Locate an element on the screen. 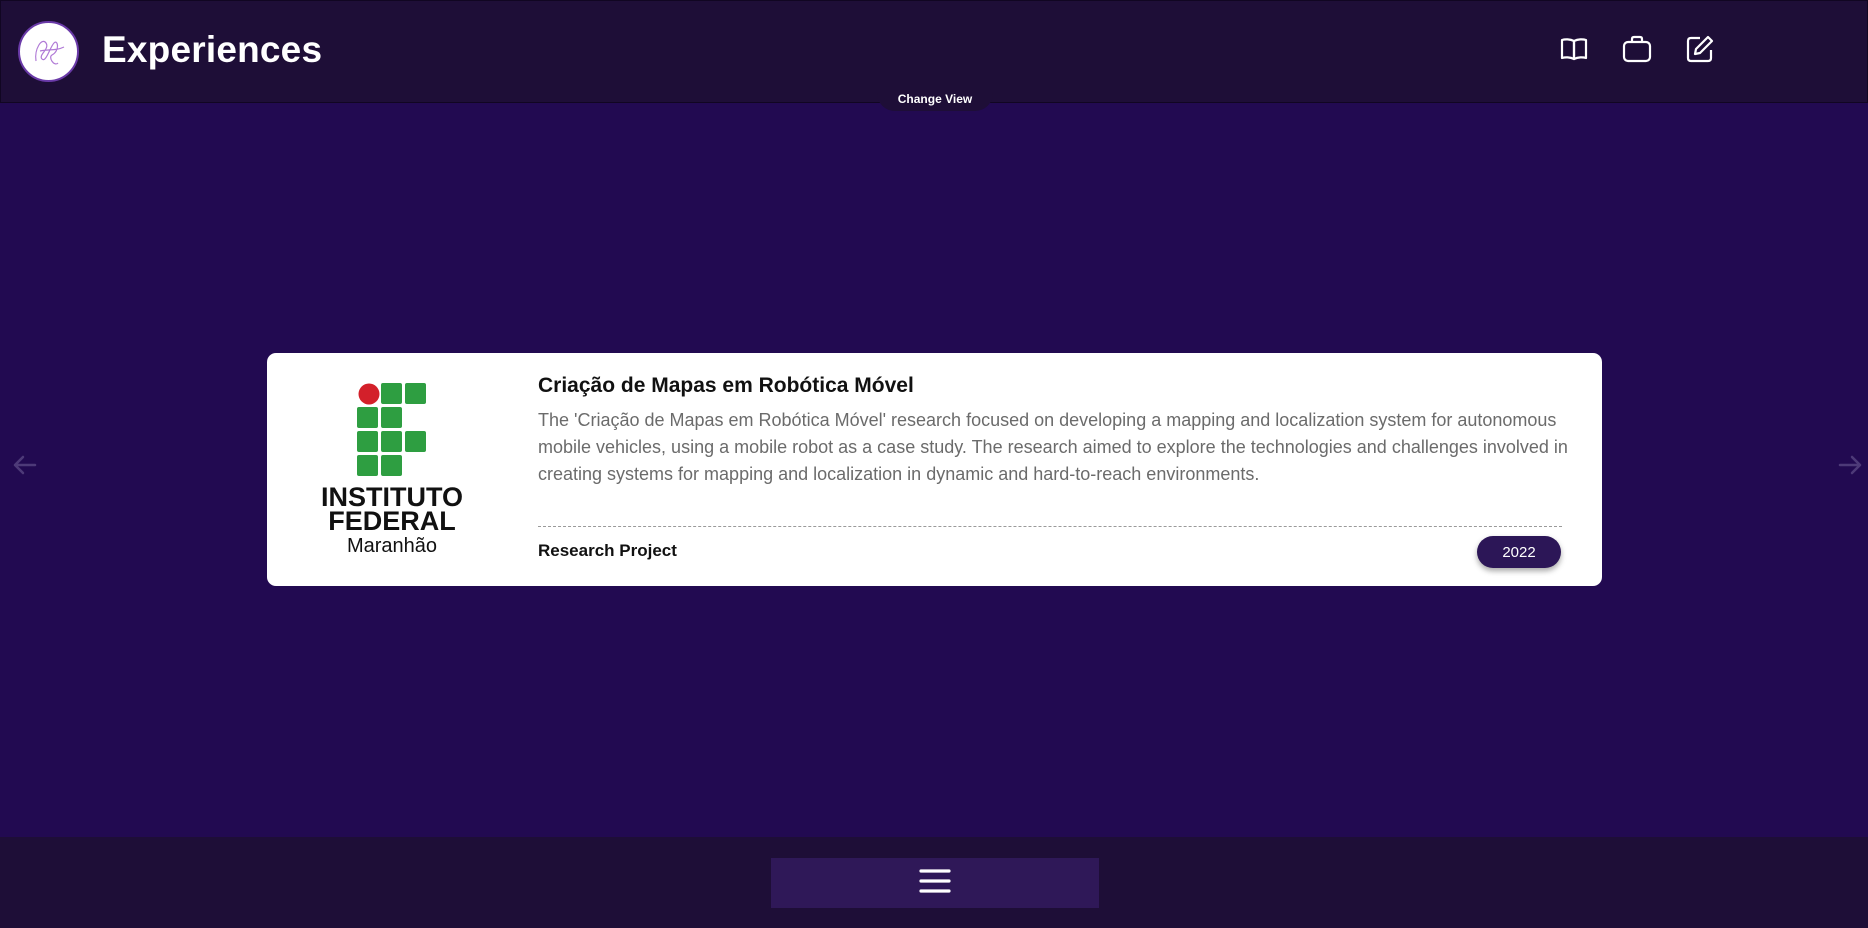  arrow-left-icon is located at coordinates (25, 465).